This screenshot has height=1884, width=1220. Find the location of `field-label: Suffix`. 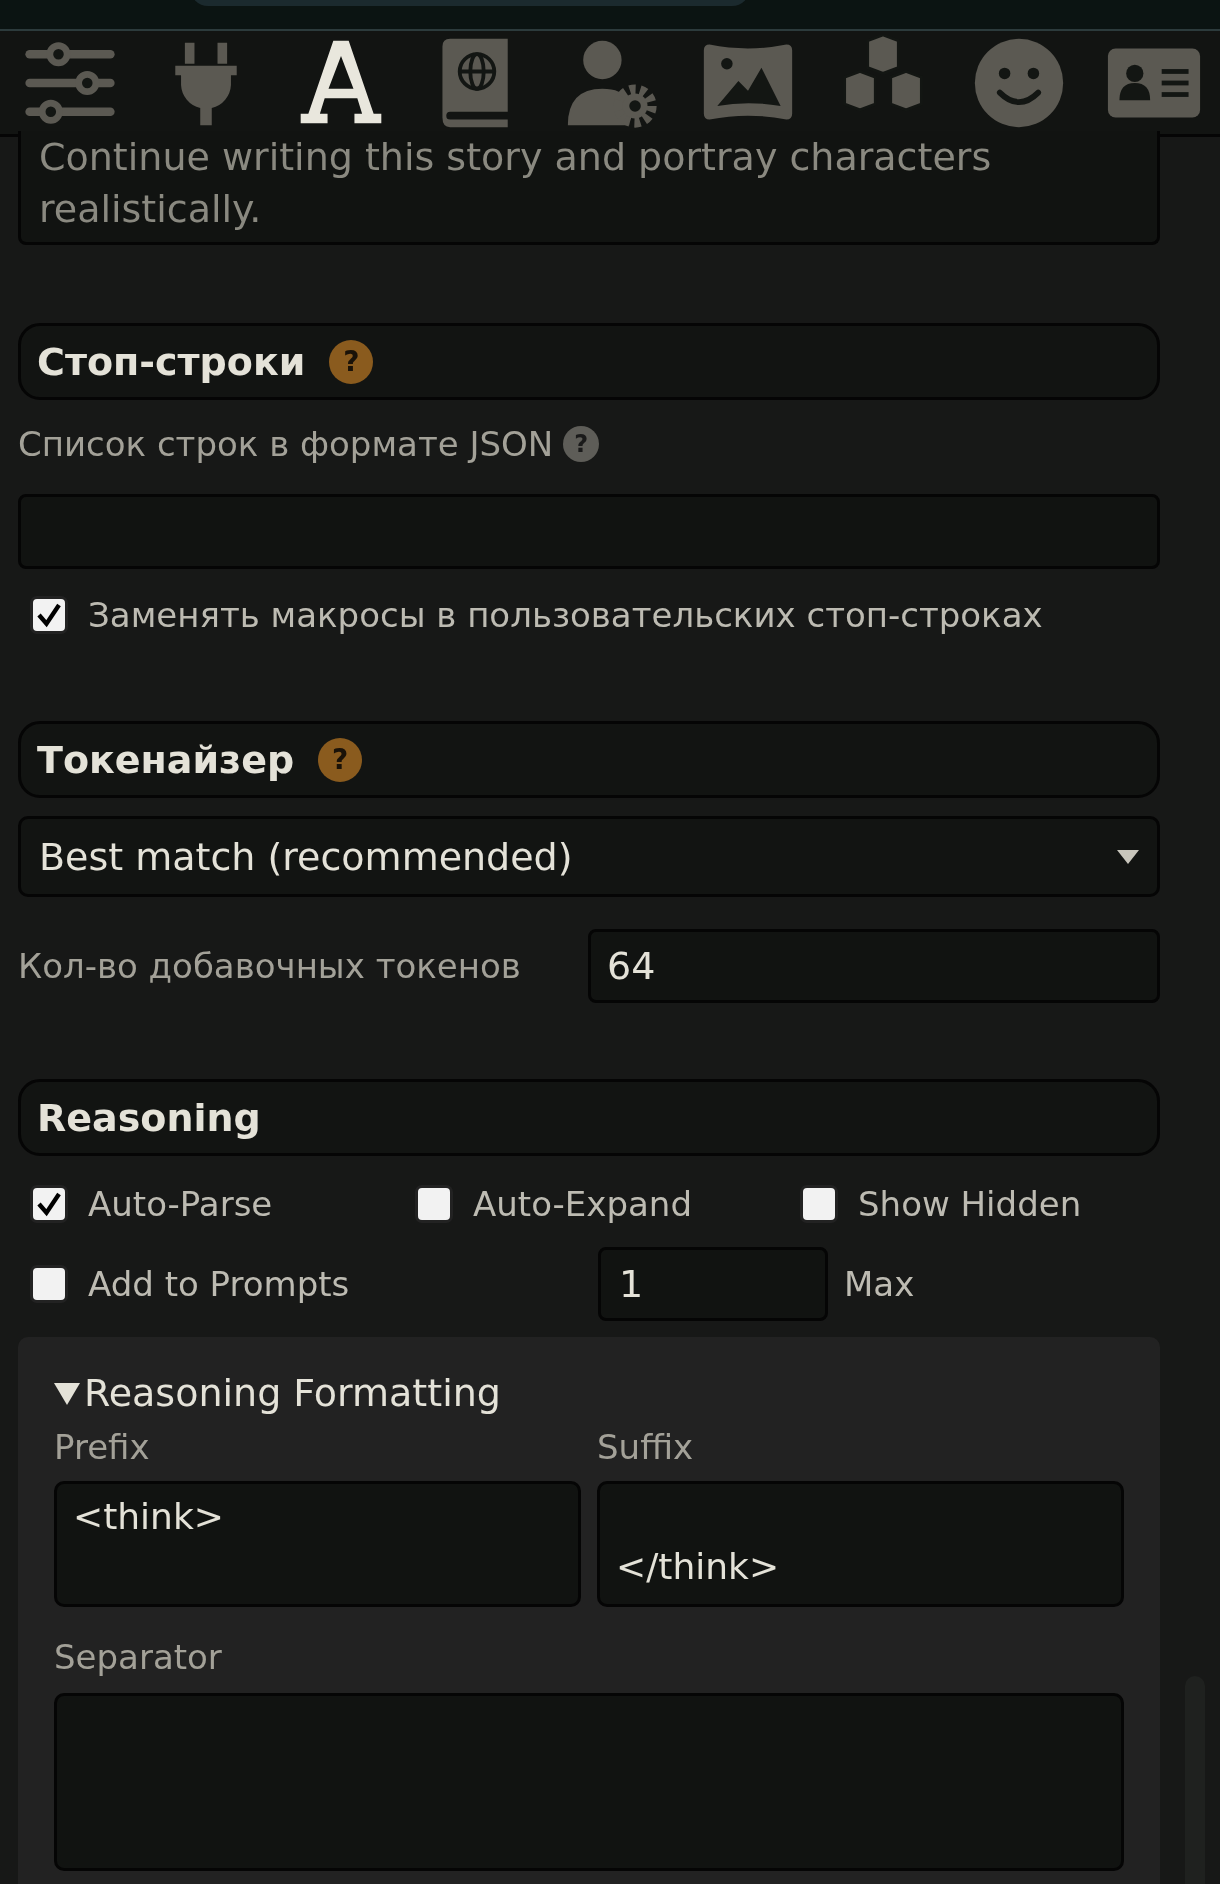

field-label: Suffix is located at coordinates (646, 1447).